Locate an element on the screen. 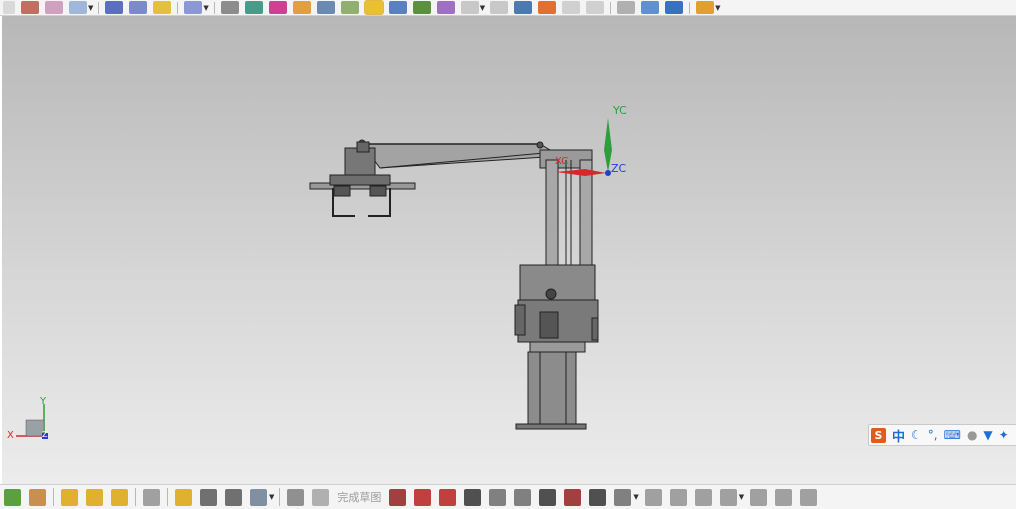 This screenshot has height=509, width=1016. polygon-icon is located at coordinates (573, 497).